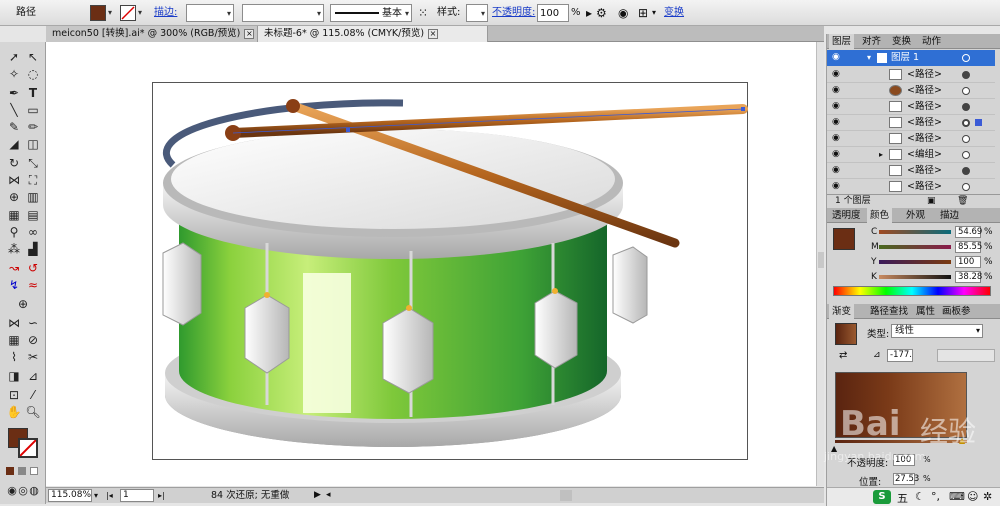 The width and height of the screenshot is (1000, 506). I want to click on ime-mode-icon: 五, so click(902, 498).